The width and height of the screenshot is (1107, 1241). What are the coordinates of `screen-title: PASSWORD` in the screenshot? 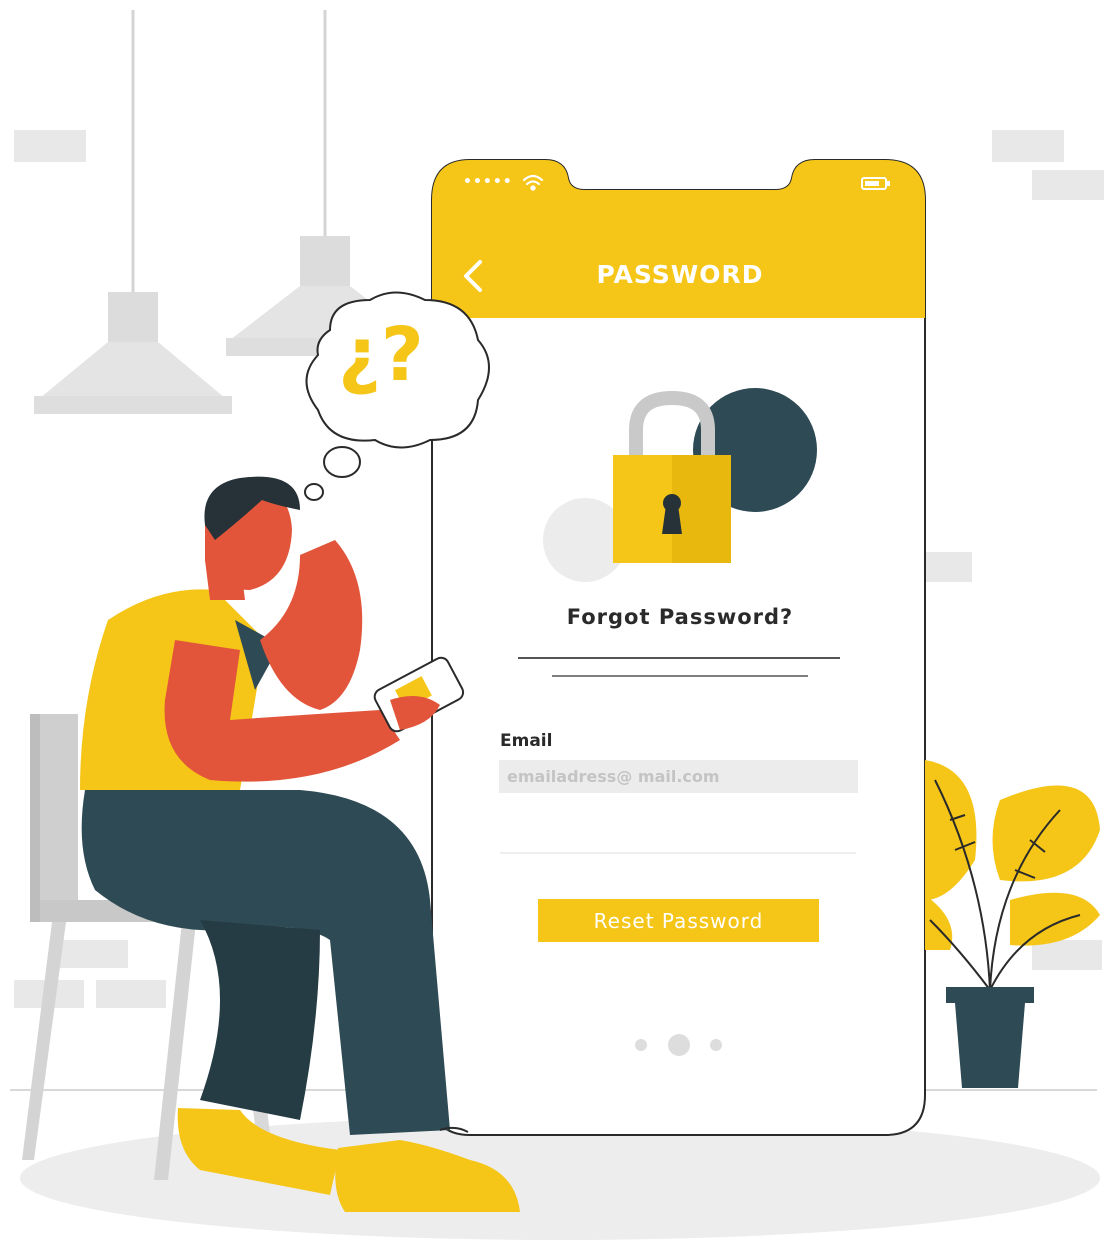 It's located at (680, 274).